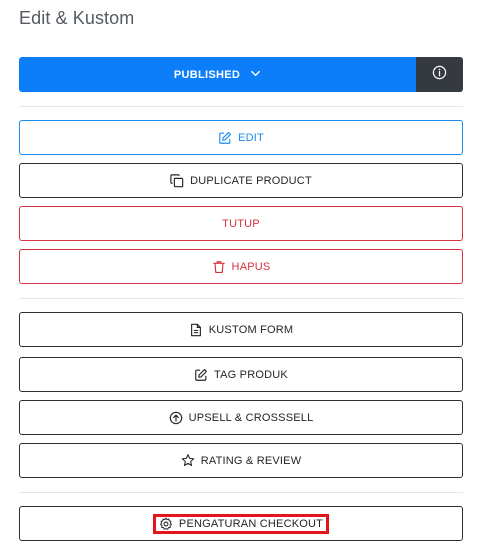 This screenshot has height=552, width=481. I want to click on chevron-down-icon, so click(255, 75).